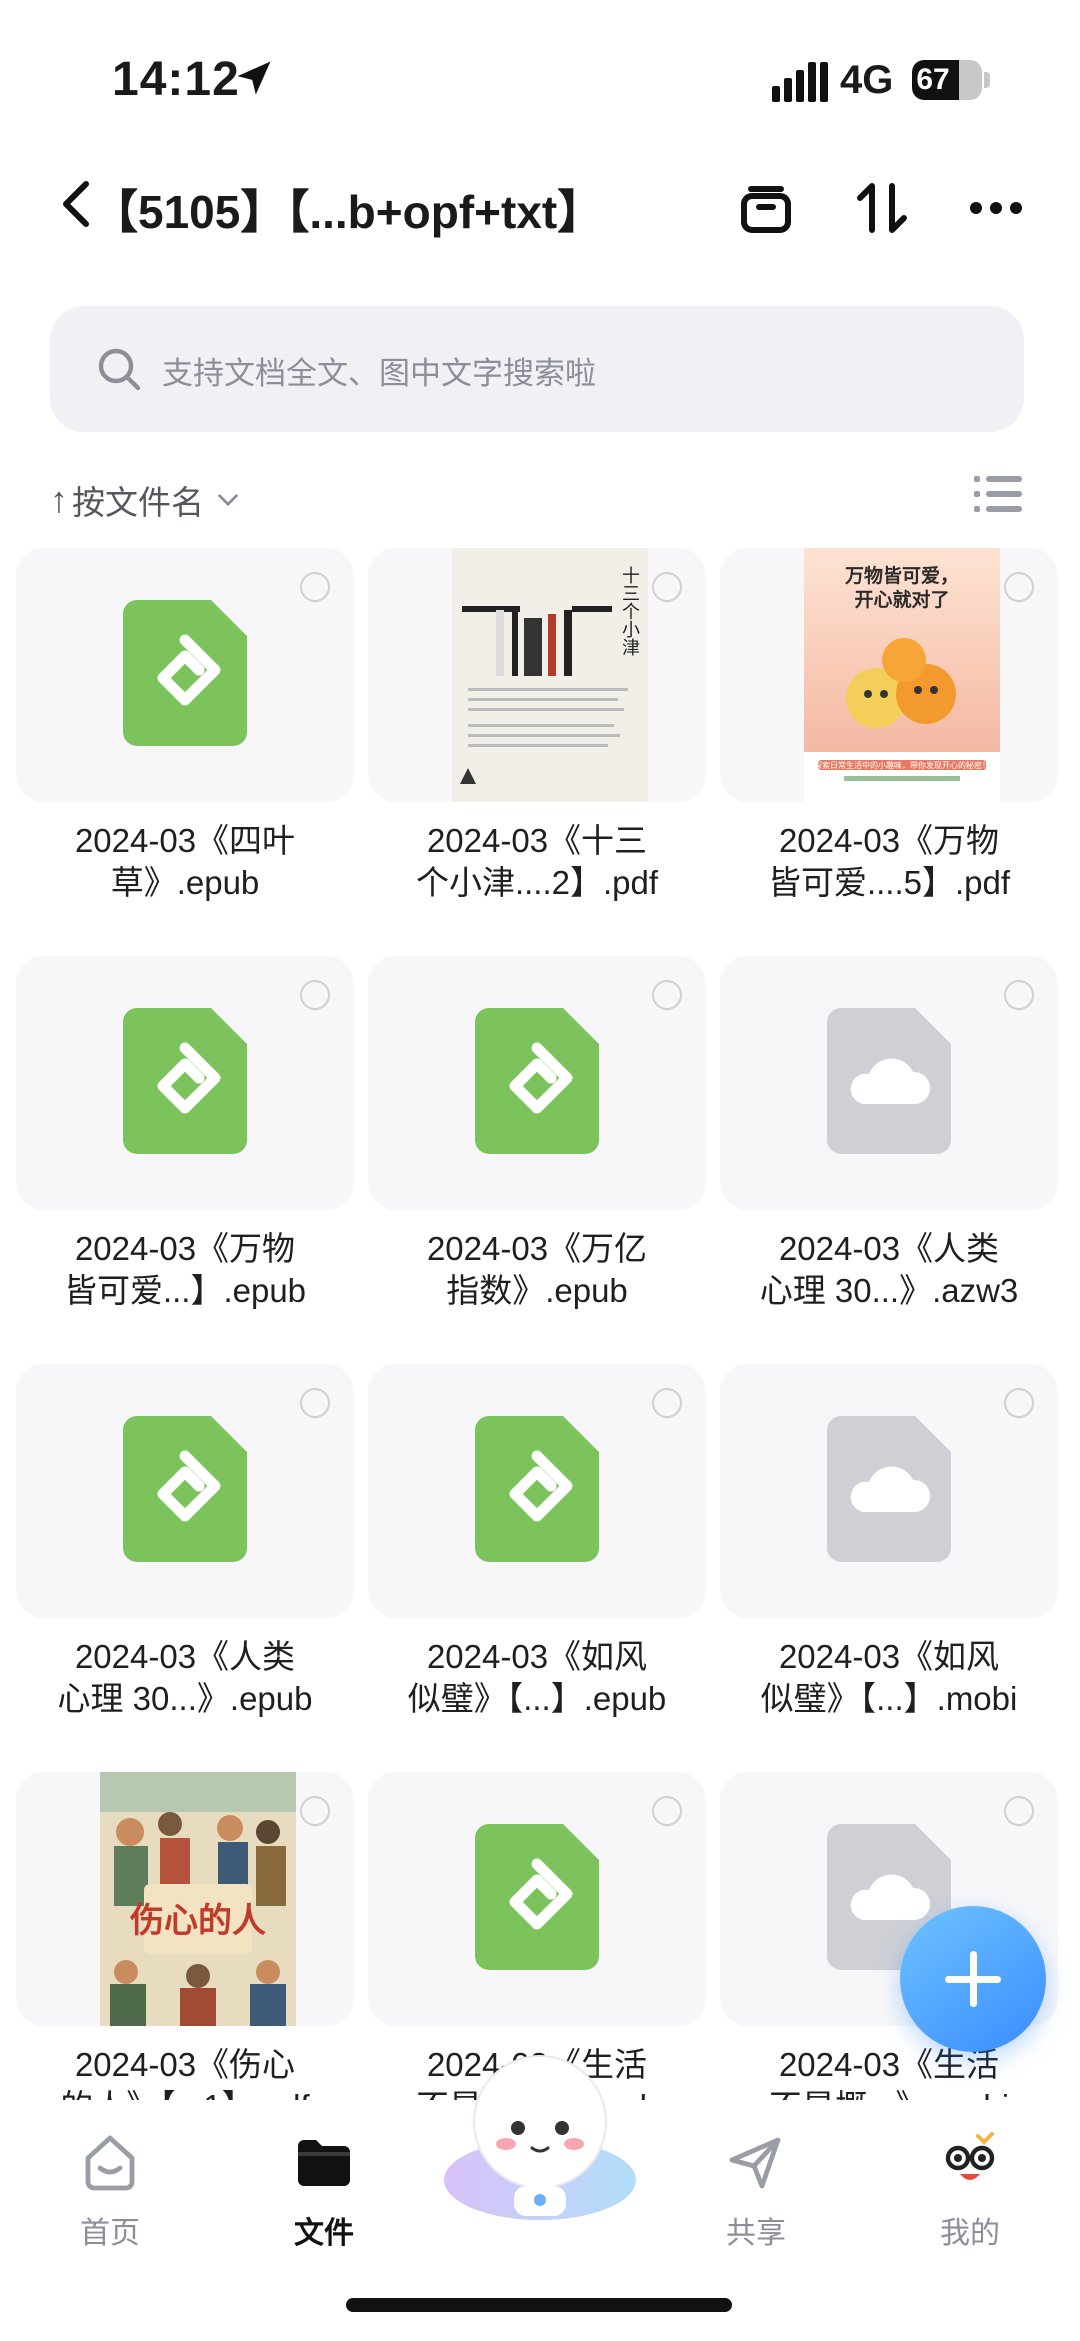  I want to click on file-name: 2024-03《万物 皆可爱....5】.pdf, so click(889, 861).